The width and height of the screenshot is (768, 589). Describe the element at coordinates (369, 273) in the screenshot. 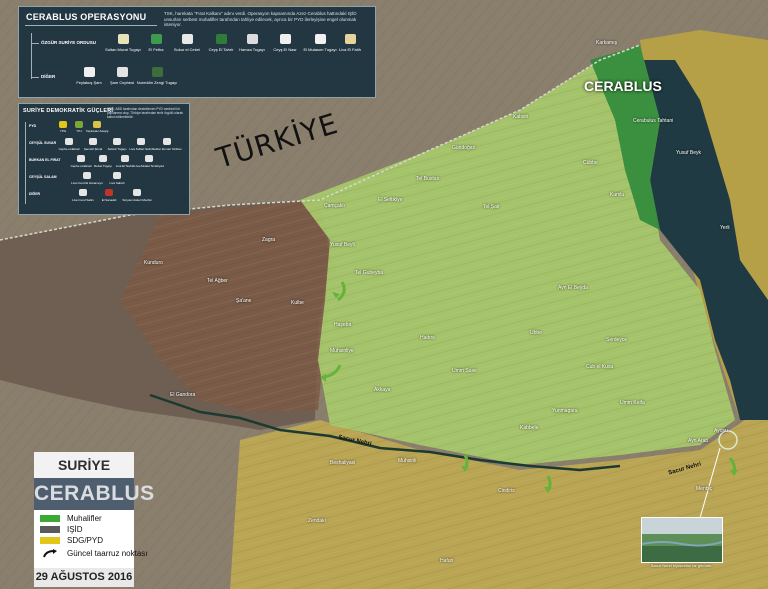

I see `place-label: Tel Gubeyba` at that location.